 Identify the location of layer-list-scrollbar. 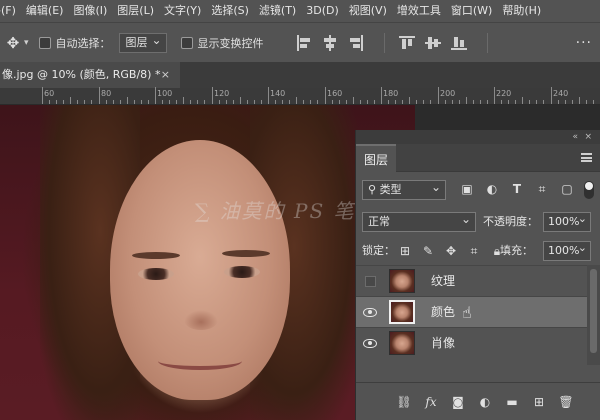
(593, 315).